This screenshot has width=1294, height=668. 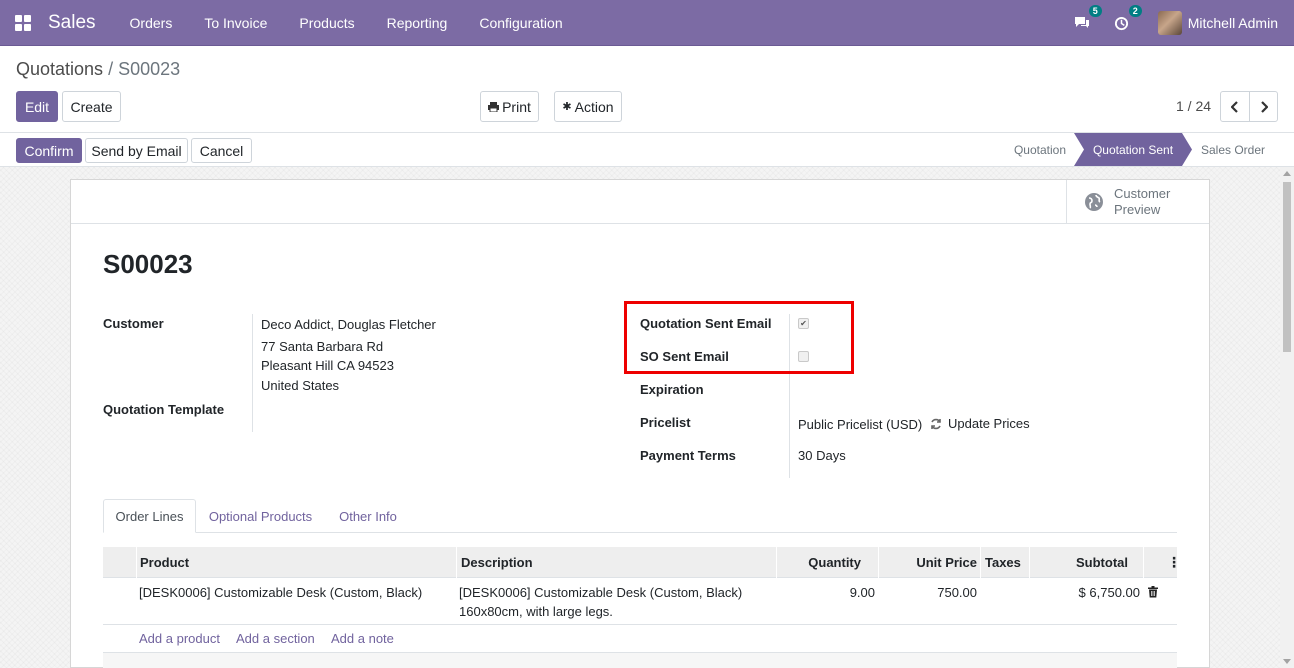 What do you see at coordinates (1287, 661) in the screenshot?
I see `scroll-down-arrow` at bounding box center [1287, 661].